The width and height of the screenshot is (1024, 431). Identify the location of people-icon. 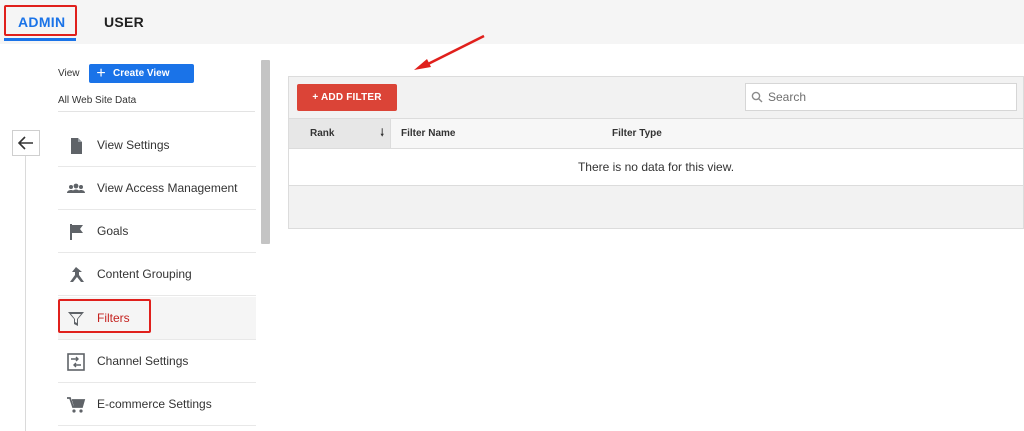
(76, 189).